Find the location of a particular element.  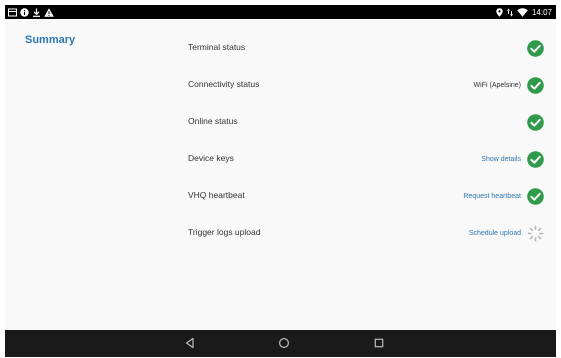

schedule-upload-link: Schedule upload is located at coordinates (495, 233).